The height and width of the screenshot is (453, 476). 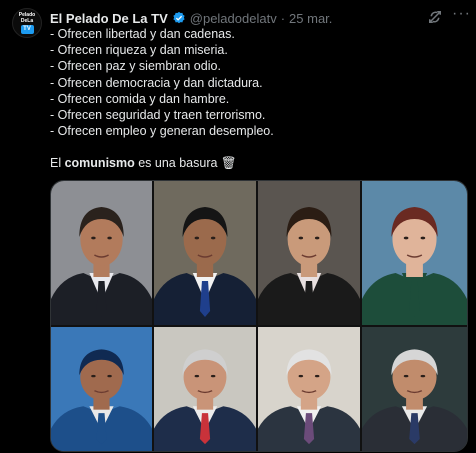 I want to click on avatar-text-line2: DeLa, so click(x=27, y=21).